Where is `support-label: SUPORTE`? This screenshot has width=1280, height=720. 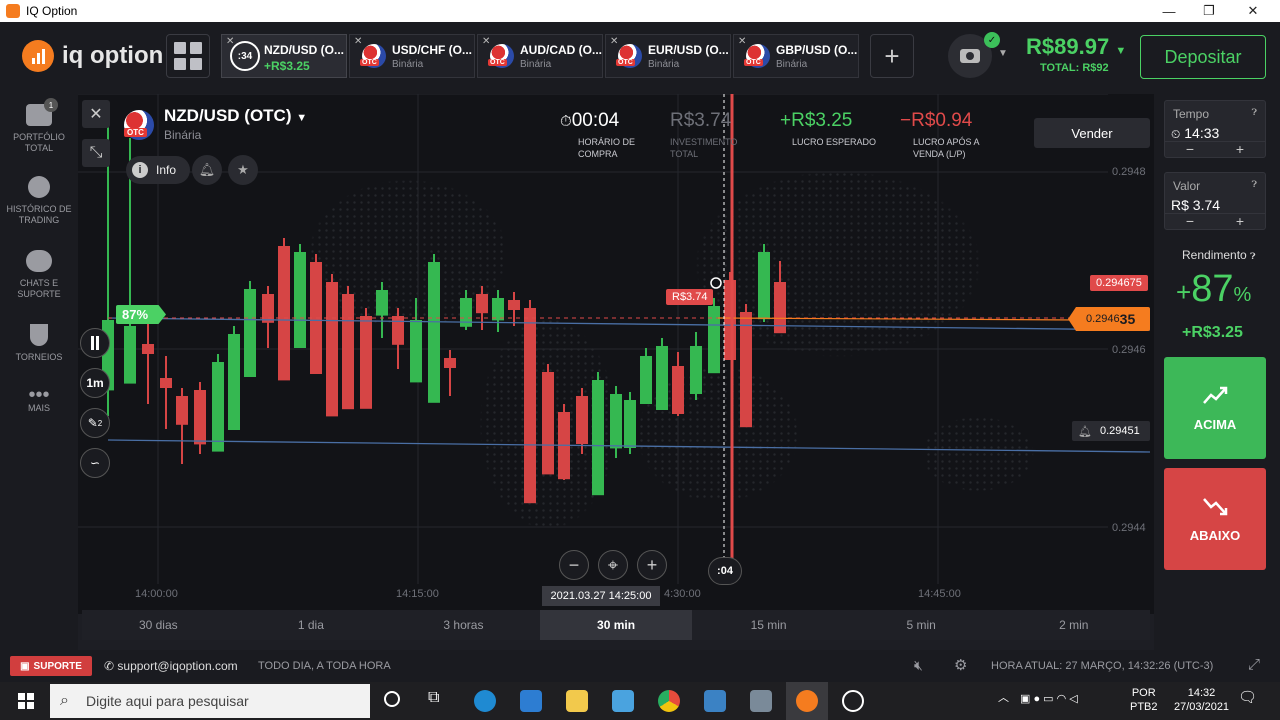 support-label: SUPORTE is located at coordinates (57, 666).